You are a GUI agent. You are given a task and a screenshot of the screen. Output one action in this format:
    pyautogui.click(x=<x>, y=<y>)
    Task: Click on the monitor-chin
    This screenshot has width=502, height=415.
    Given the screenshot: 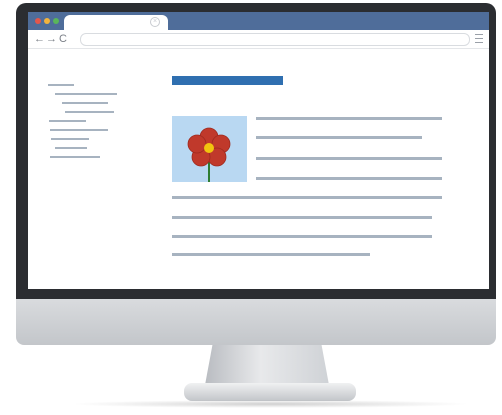 What is the action you would take?
    pyautogui.click(x=256, y=322)
    